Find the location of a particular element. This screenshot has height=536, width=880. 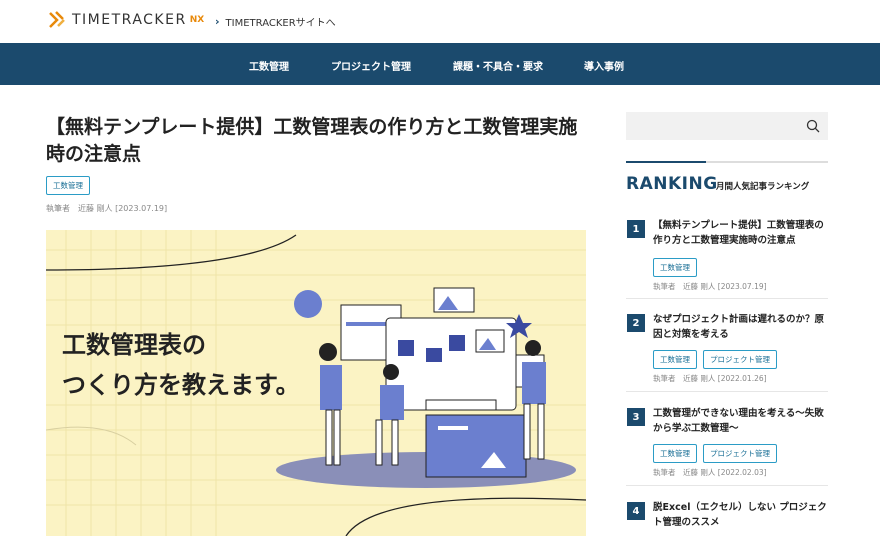

page-title: 【無料テンプレート提供】工数管理表の作り方と工数管理実施時の注意点 is located at coordinates (312, 140).